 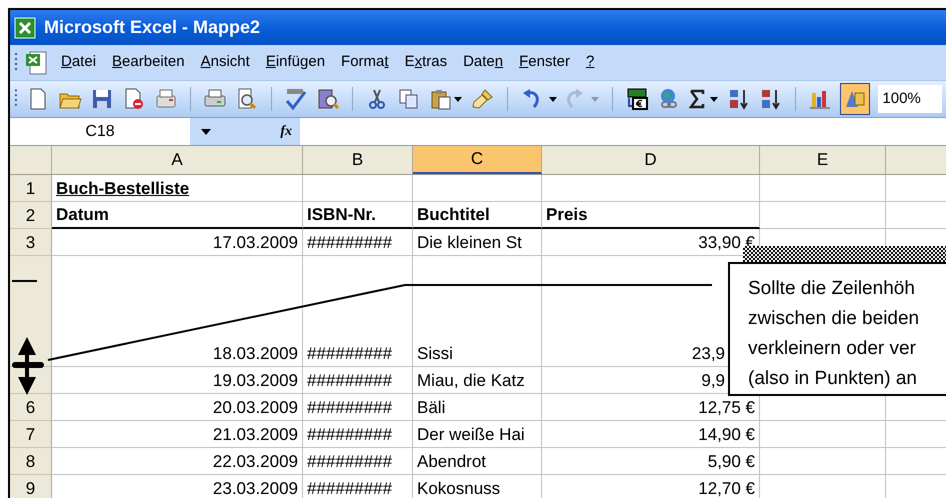 I want to click on row-header, so click(x=31, y=311).